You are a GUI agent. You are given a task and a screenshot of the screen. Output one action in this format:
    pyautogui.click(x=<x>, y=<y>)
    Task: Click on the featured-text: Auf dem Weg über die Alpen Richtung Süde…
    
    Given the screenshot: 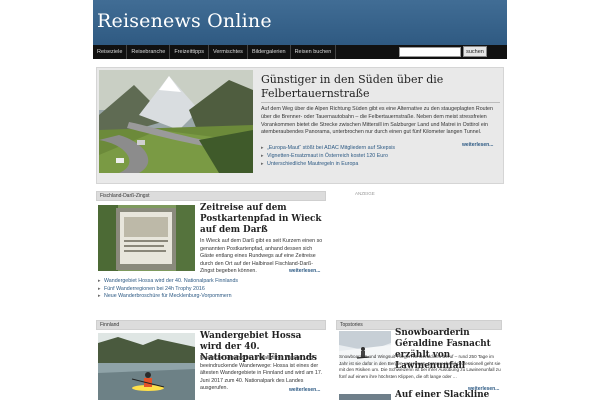 What is the action you would take?
    pyautogui.click(x=377, y=121)
    